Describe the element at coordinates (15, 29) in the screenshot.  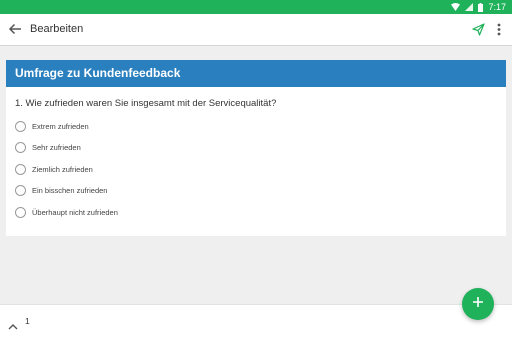
I see `back-arrow-icon` at that location.